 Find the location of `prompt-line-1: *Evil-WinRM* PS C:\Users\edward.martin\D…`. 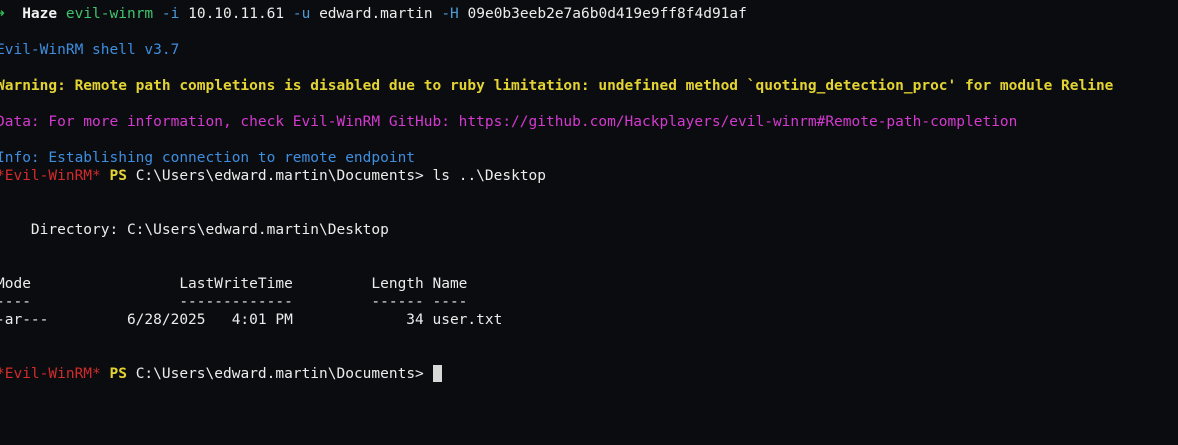

prompt-line-1: *Evil-WinRM* PS C:\Users\edward.martin\D… is located at coordinates (273, 176).